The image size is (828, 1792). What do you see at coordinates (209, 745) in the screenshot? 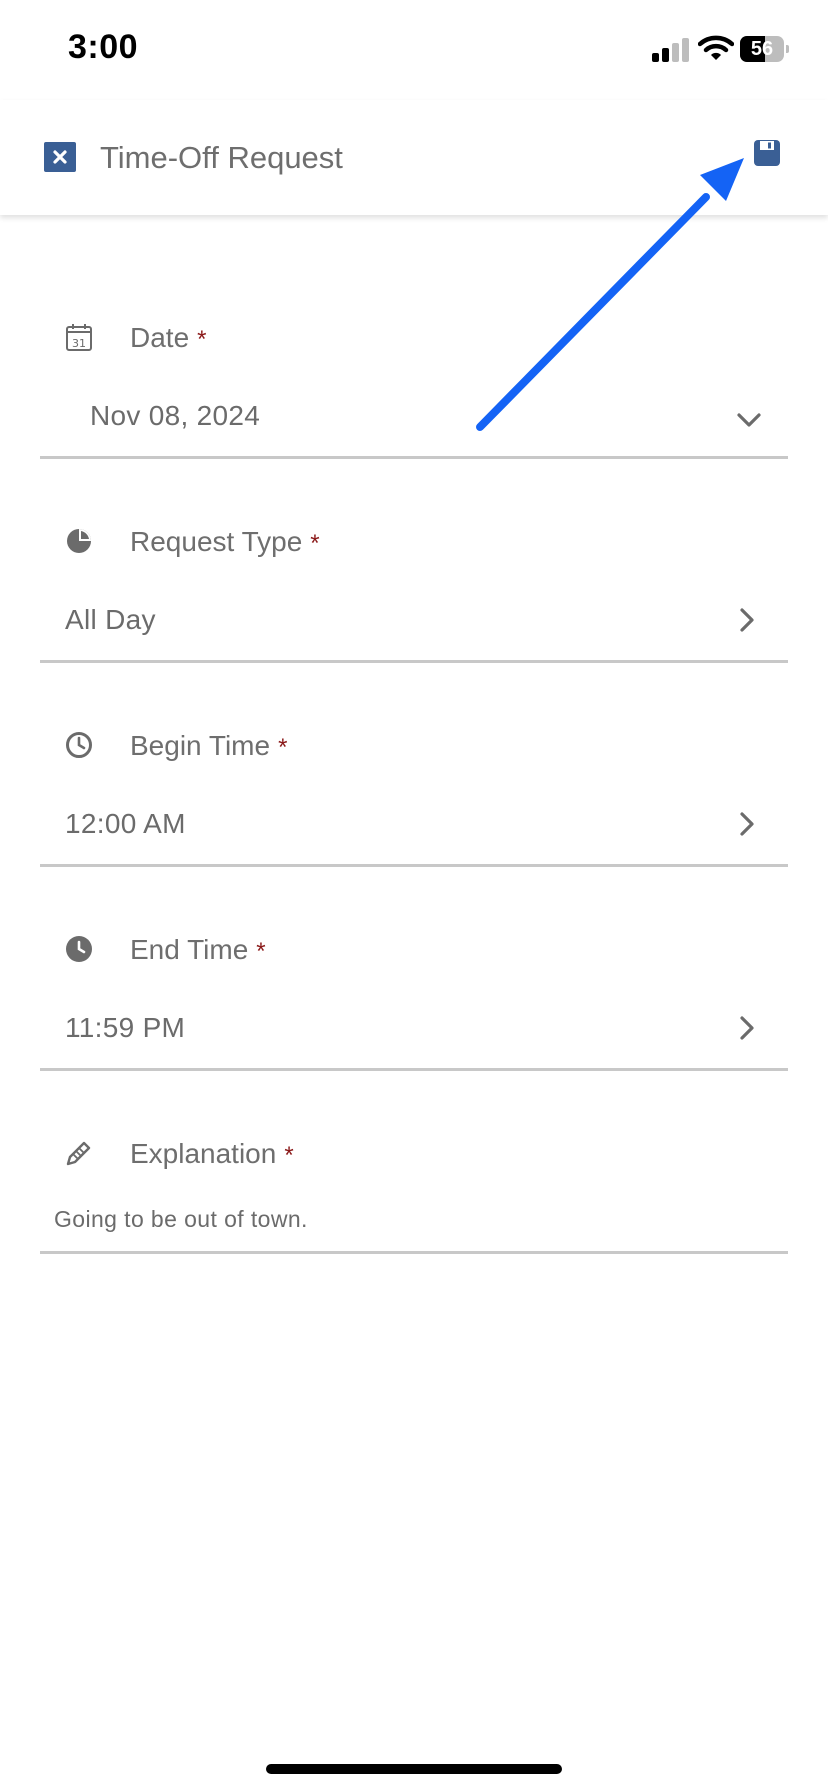
I see `begin-time-label: Begin Time *` at bounding box center [209, 745].